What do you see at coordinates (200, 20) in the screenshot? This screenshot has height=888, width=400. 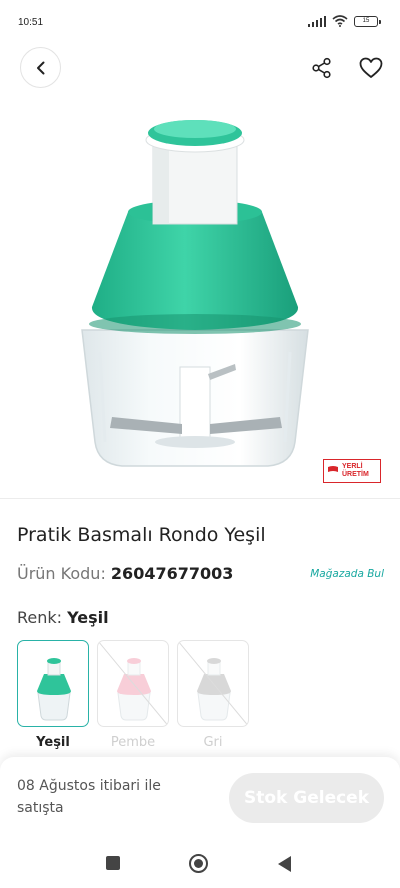 I see `status-bar: 10:51 15` at bounding box center [200, 20].